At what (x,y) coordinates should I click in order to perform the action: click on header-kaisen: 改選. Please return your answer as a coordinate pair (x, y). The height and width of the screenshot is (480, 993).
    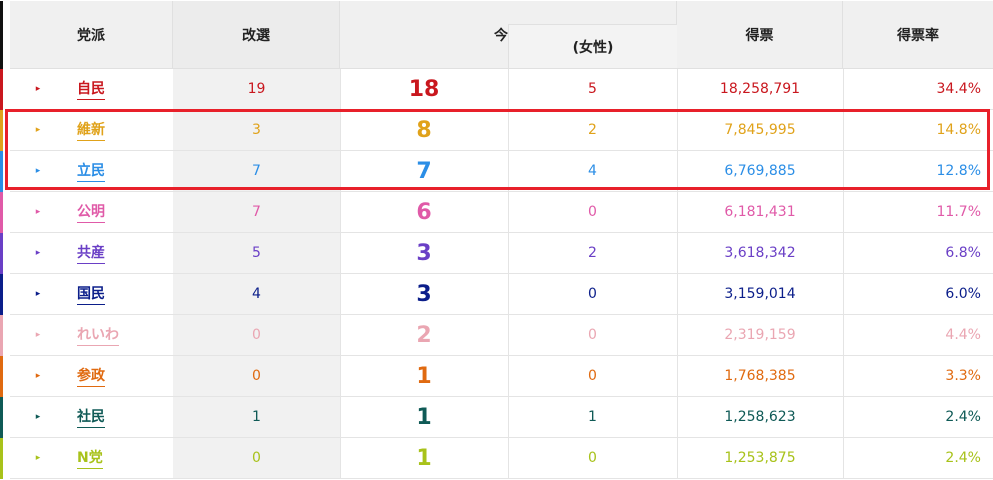
    Looking at the image, I should click on (256, 34).